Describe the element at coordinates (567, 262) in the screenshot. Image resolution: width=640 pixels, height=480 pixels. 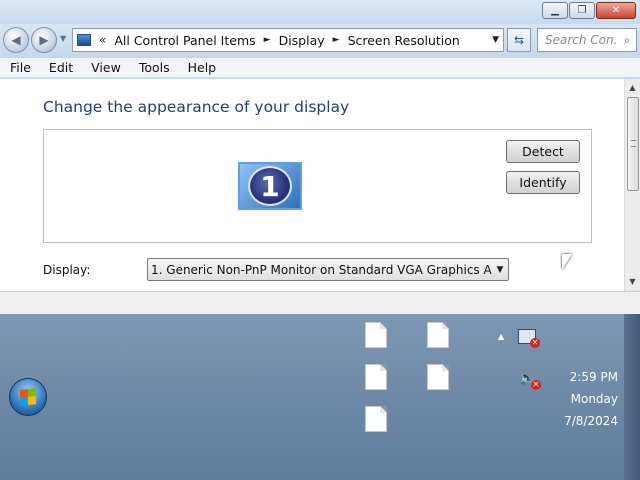
I see `mouse-pointer-icon` at that location.